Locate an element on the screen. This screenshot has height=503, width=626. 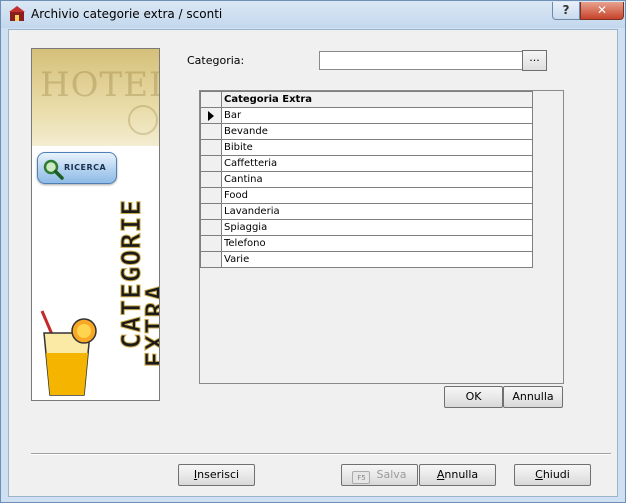
row-pointer-icon is located at coordinates (211, 116).